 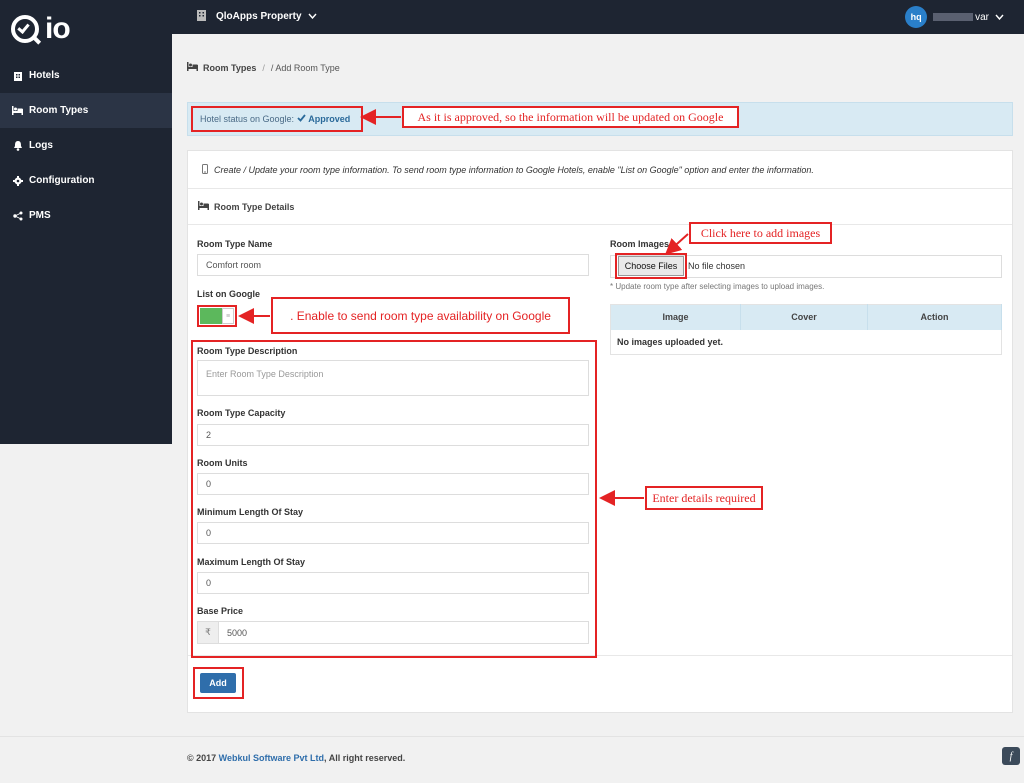 What do you see at coordinates (202, 758) in the screenshot?
I see `copyright-year: © 2017` at bounding box center [202, 758].